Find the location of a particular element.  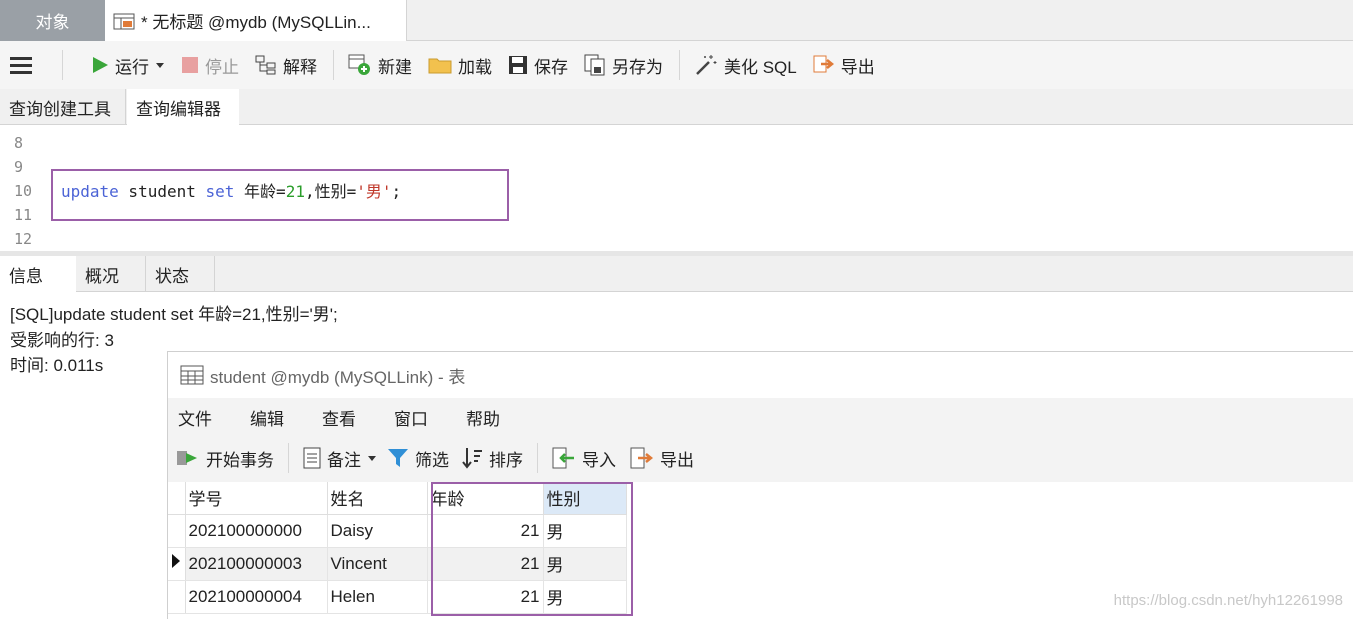

import-button: 导入 is located at coordinates (584, 458).